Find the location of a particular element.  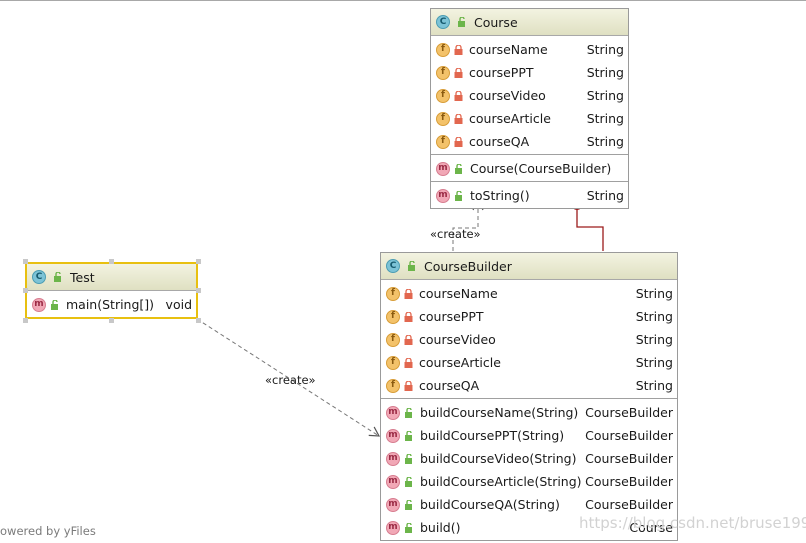

class-name: Test is located at coordinates (82, 277).